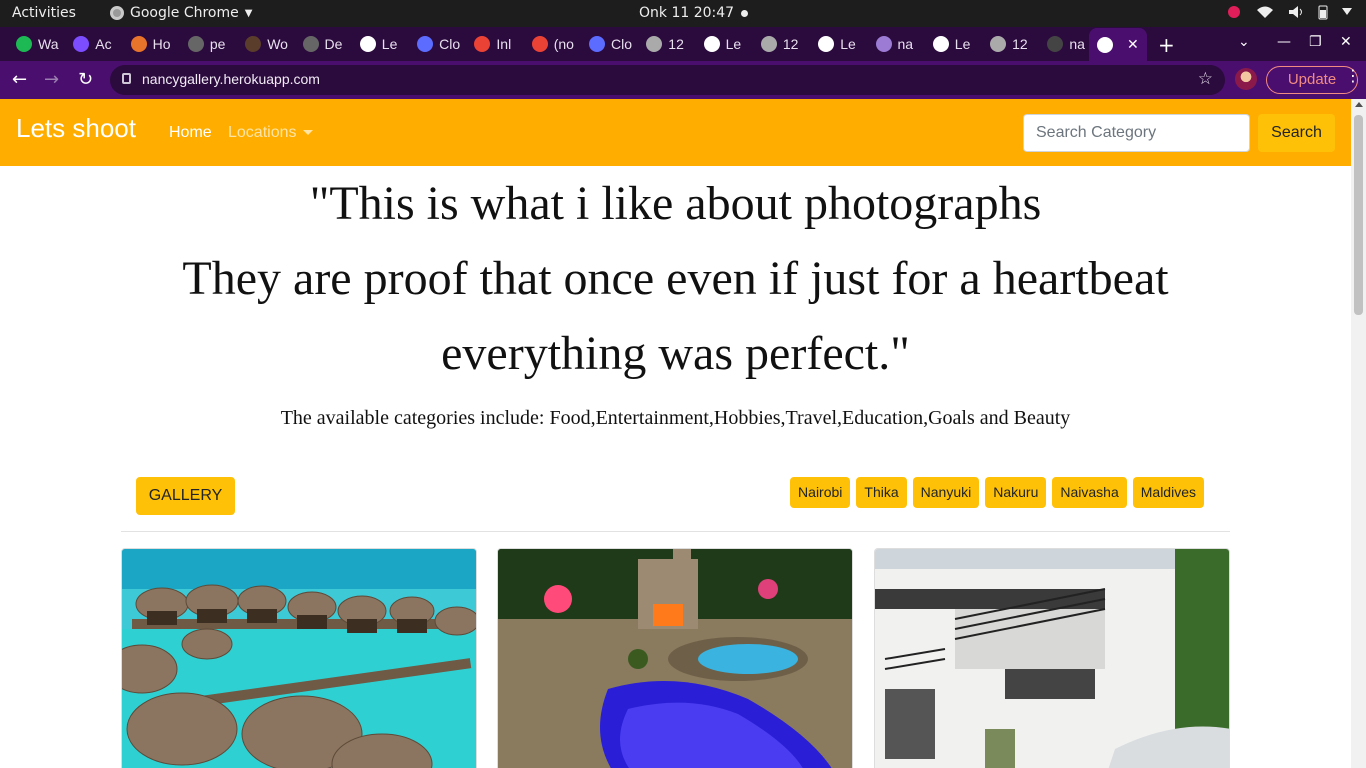  I want to click on browser-tab: pe, so click(208, 44).